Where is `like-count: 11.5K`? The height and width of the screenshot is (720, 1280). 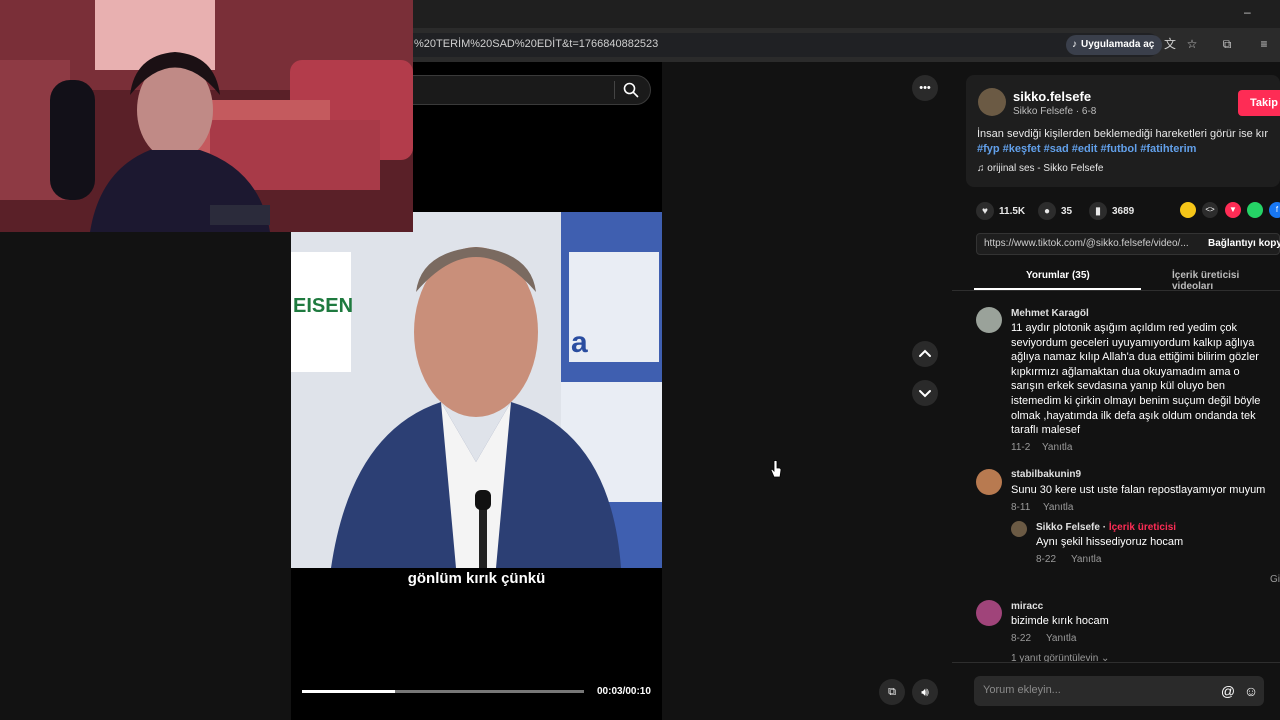
like-count: 11.5K is located at coordinates (1012, 211).